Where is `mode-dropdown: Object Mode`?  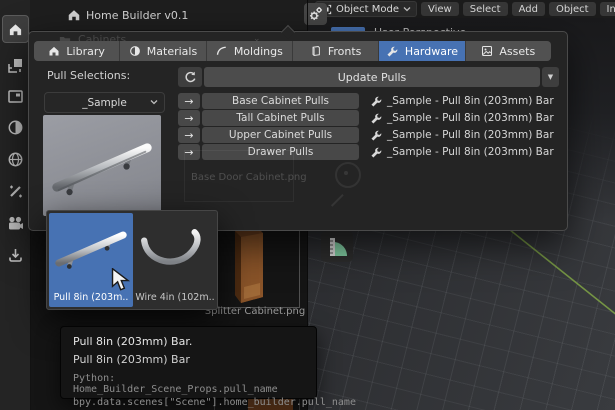
mode-dropdown: Object Mode is located at coordinates (366, 9).